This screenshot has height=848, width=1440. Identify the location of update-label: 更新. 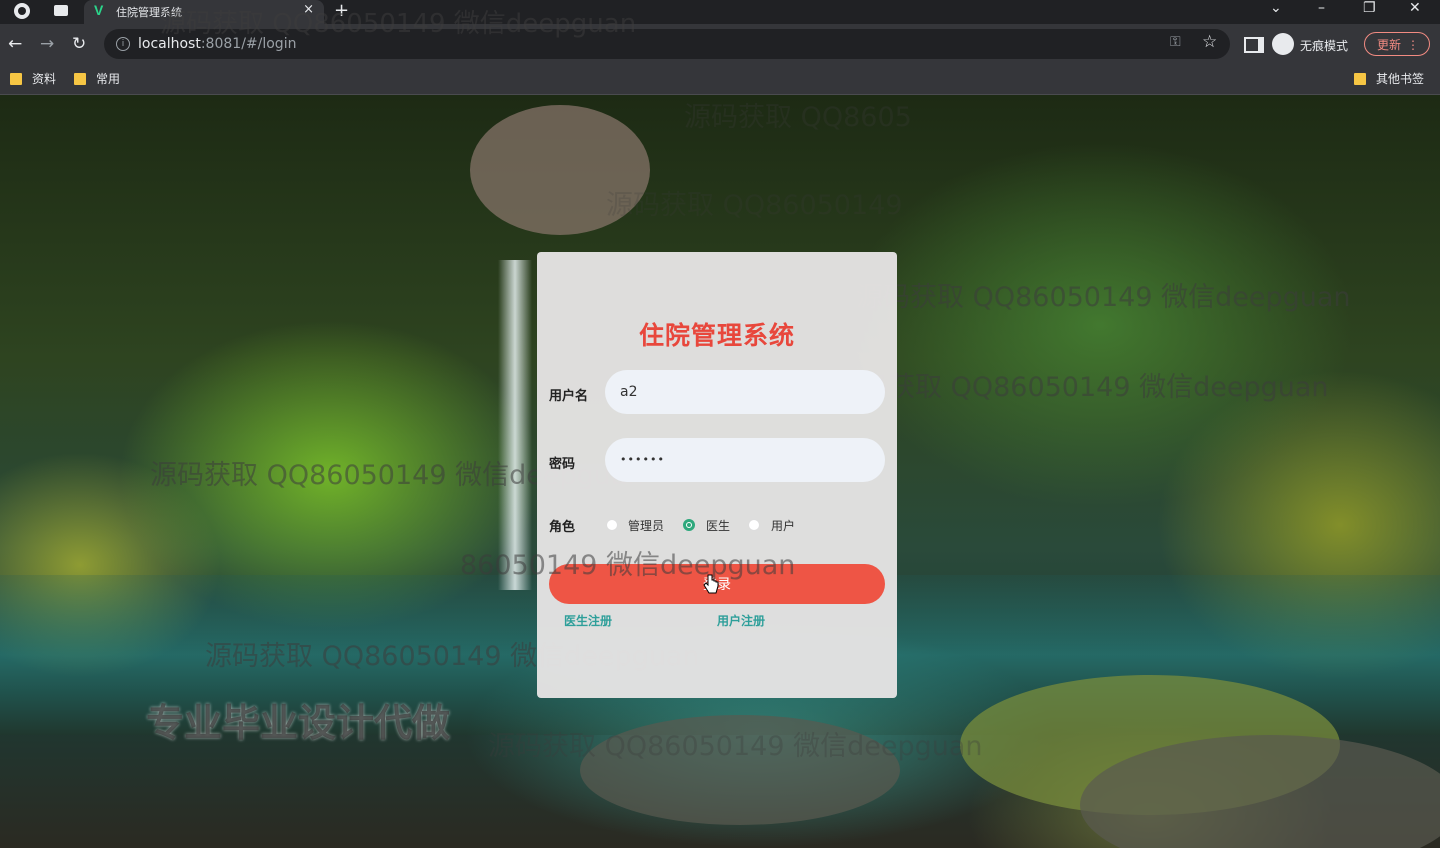
(1389, 45).